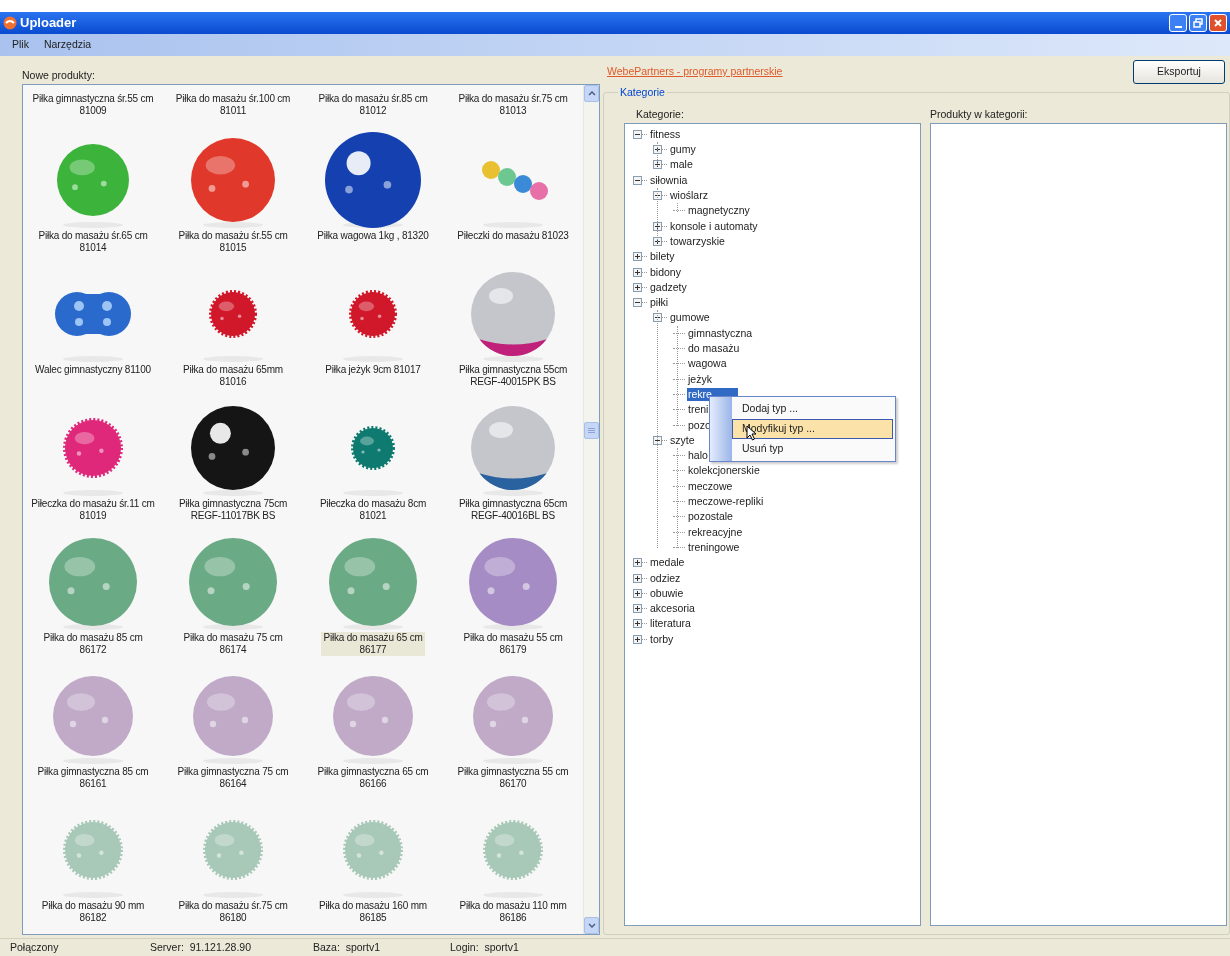 The height and width of the screenshot is (956, 1230). I want to click on tree-item: treni, so click(698, 410).